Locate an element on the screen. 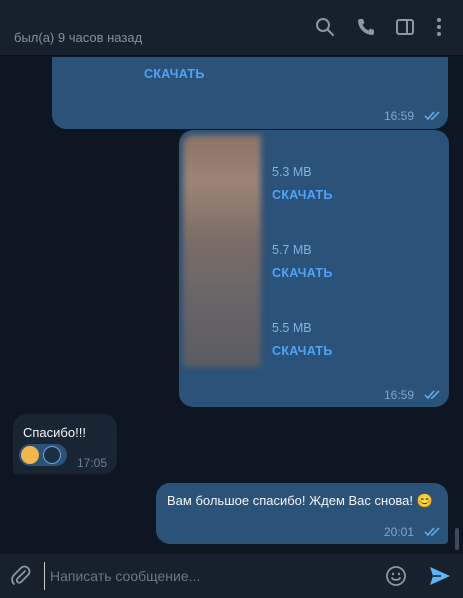 Image resolution: width=463 pixels, height=598 pixels. scrollbar is located at coordinates (457, 539).